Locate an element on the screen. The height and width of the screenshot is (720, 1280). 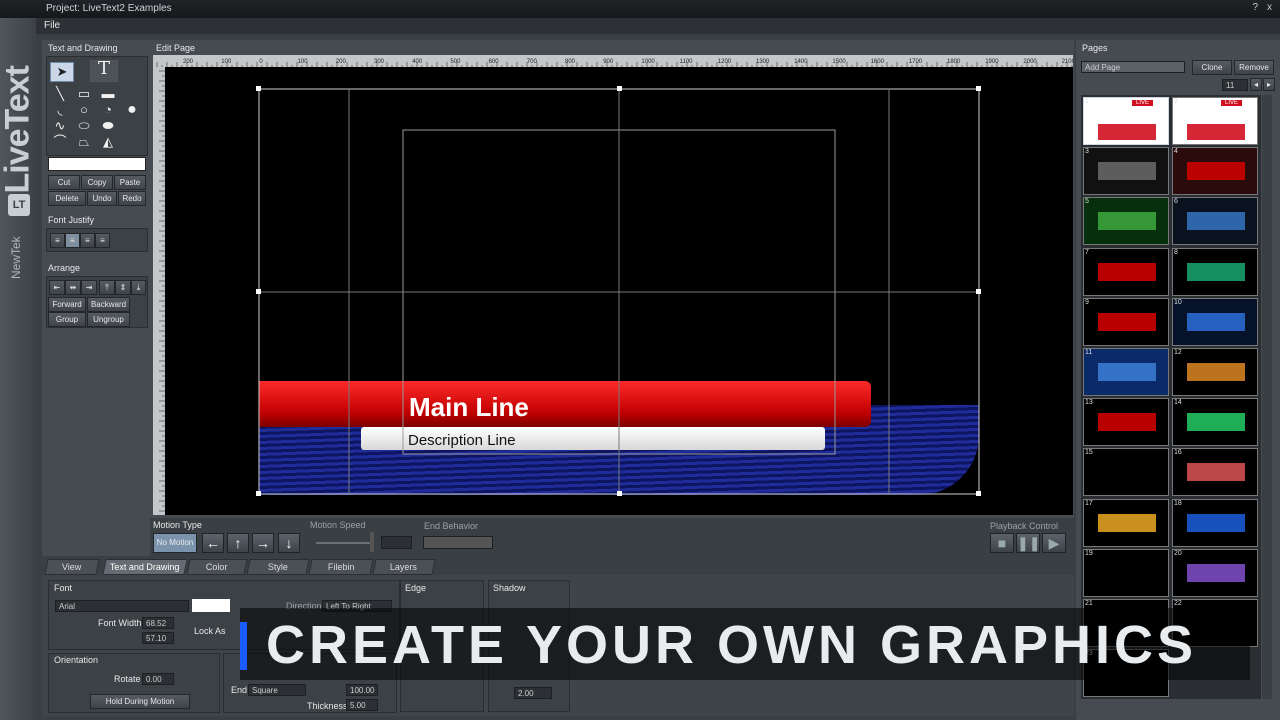
page-thumbnail: 16 is located at coordinates (1215, 472).